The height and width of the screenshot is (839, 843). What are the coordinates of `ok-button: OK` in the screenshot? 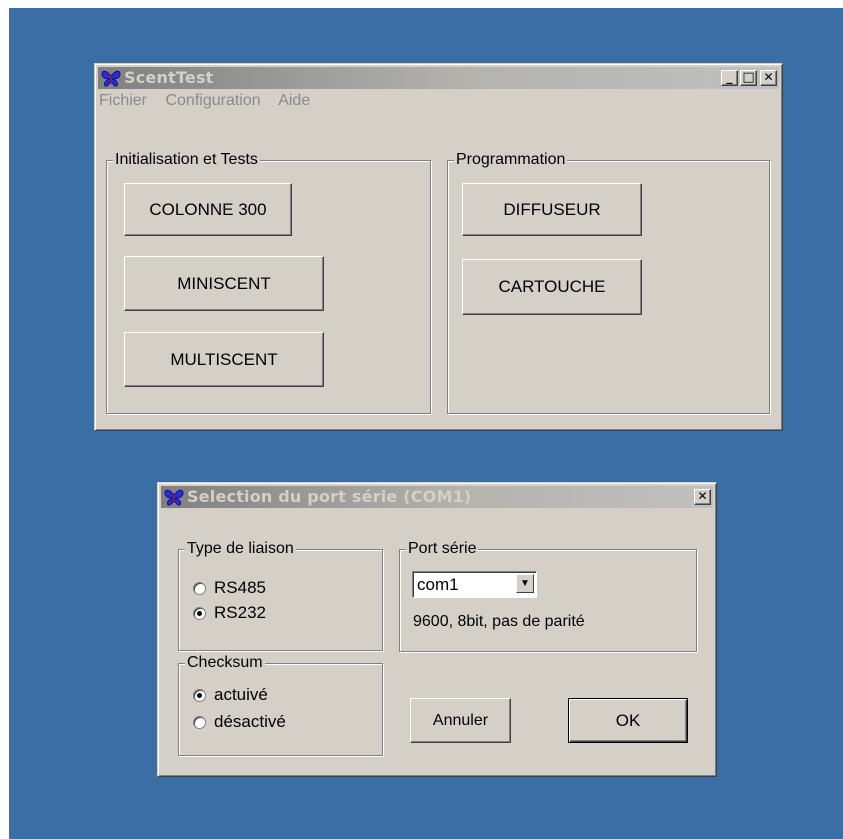 It's located at (628, 720).